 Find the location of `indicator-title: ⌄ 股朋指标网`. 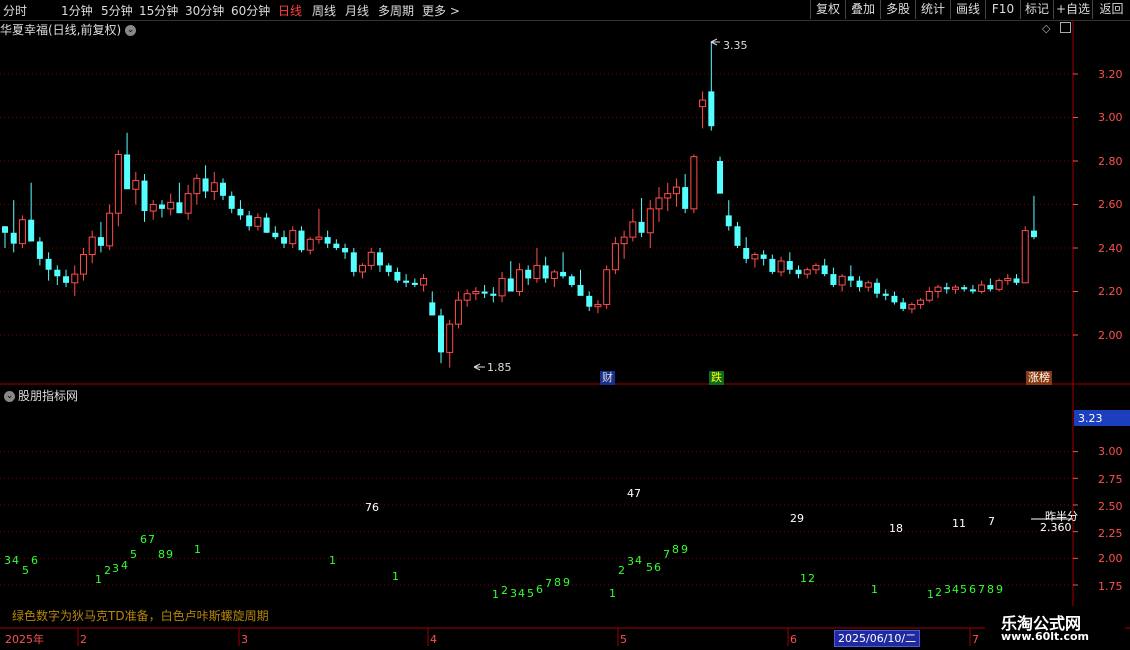

indicator-title: ⌄ 股朋指标网 is located at coordinates (41, 395).